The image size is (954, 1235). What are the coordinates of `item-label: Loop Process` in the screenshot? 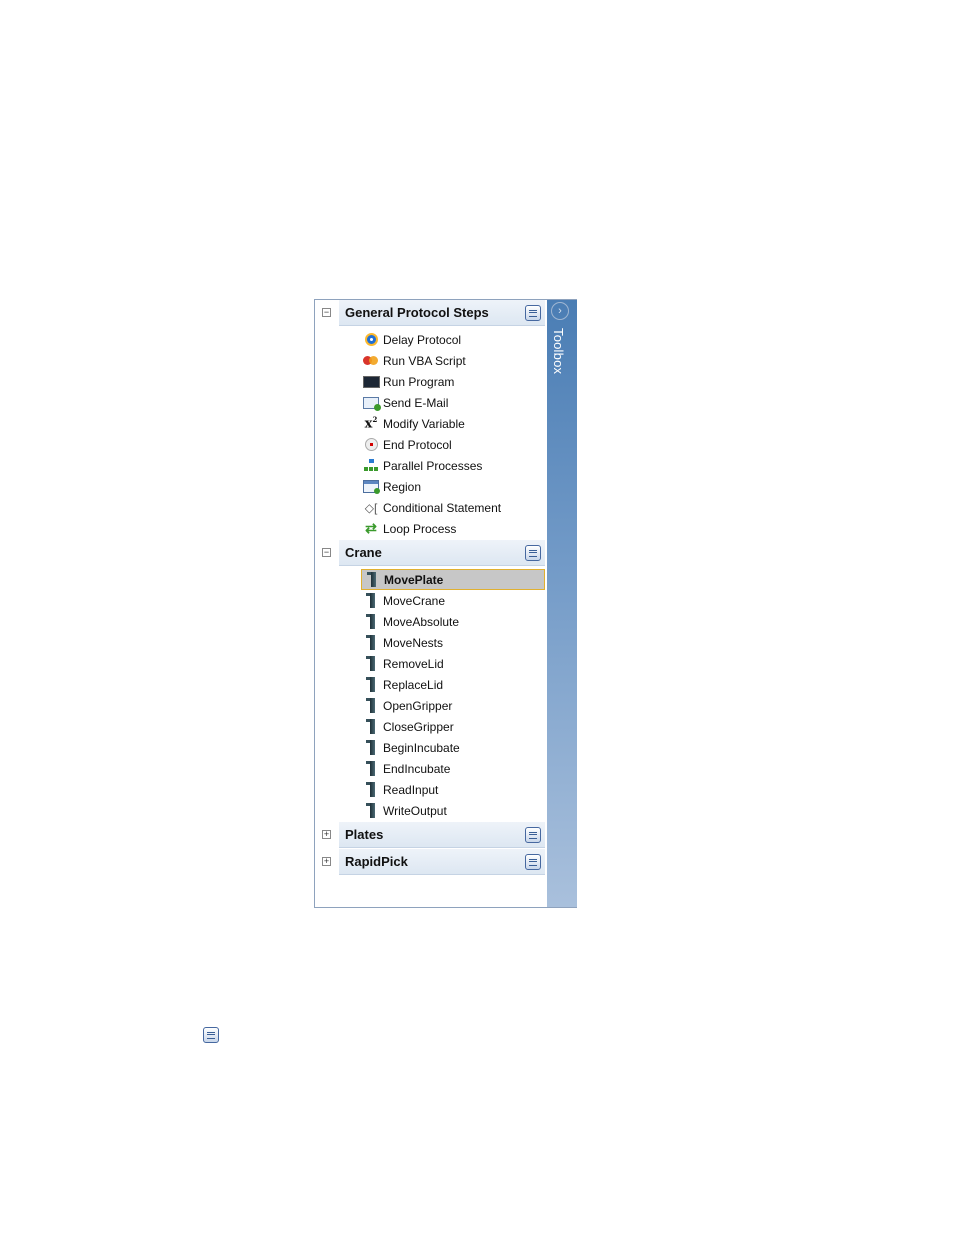 It's located at (420, 528).